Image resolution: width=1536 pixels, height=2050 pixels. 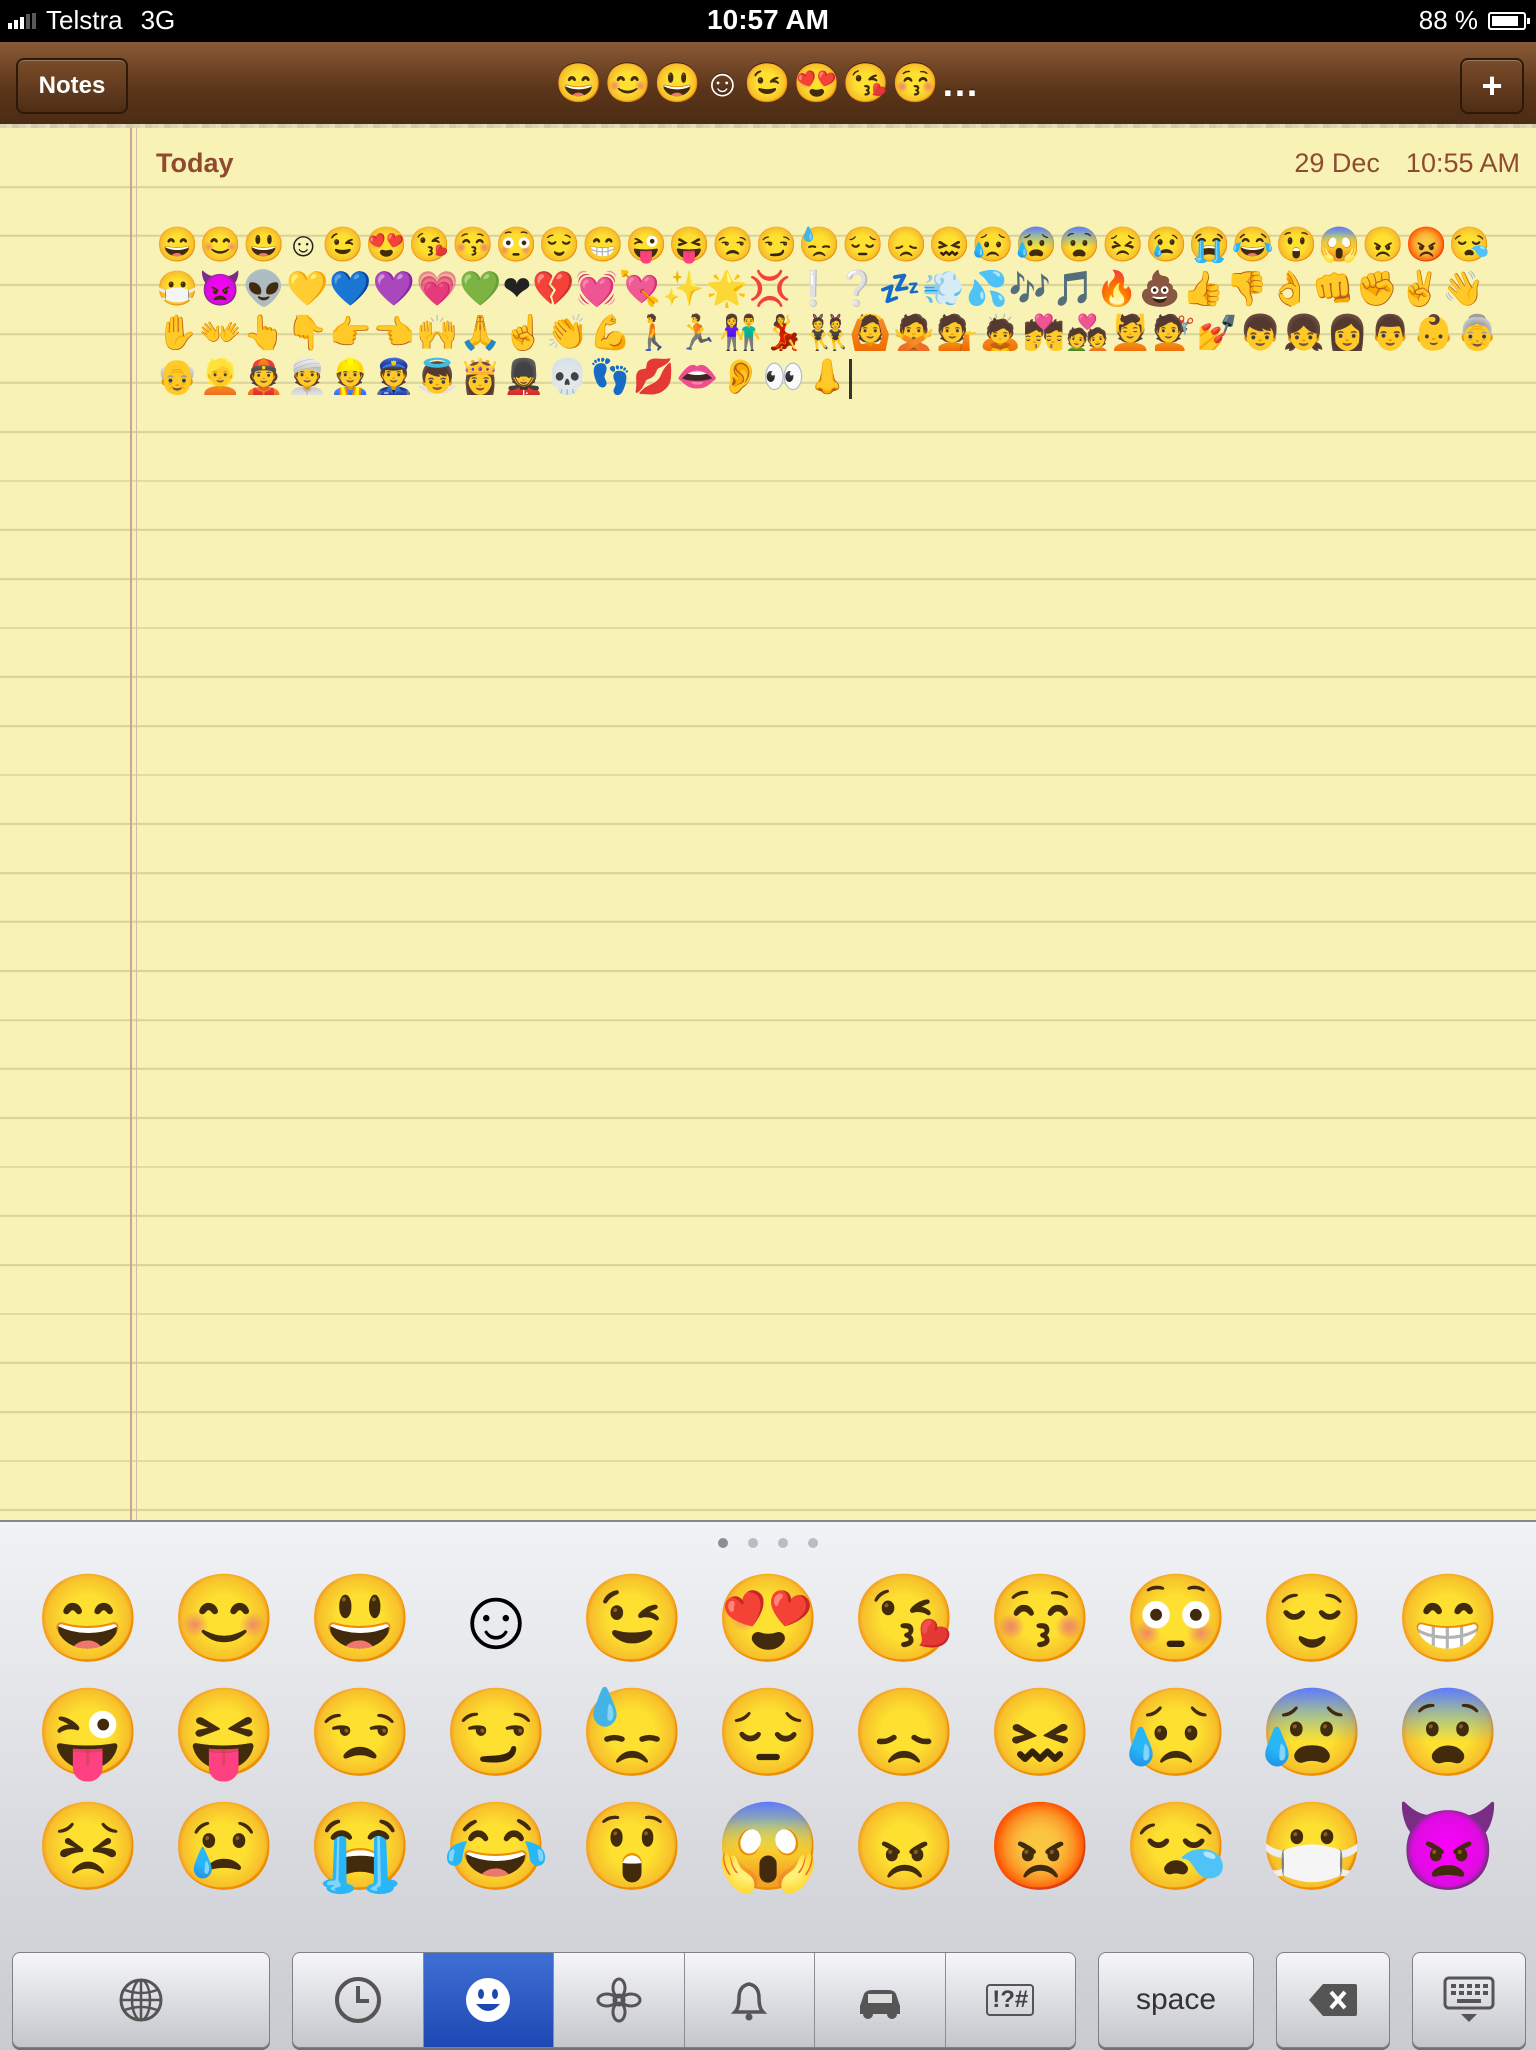 What do you see at coordinates (1509, 20) in the screenshot?
I see `battery-icon` at bounding box center [1509, 20].